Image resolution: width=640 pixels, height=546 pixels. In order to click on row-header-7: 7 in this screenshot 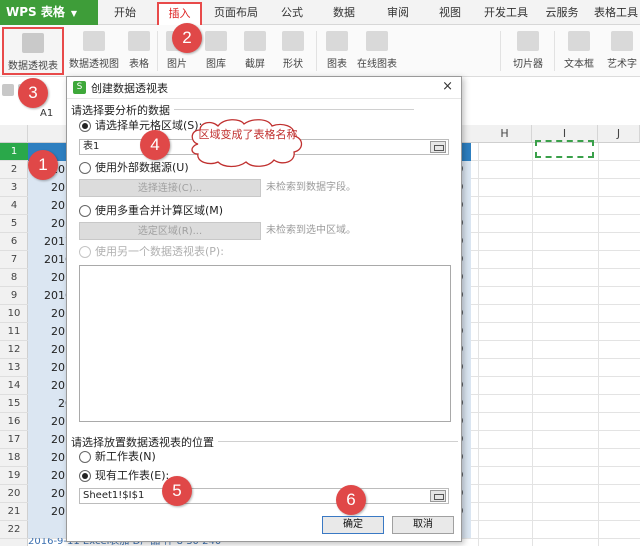, I will do `click(14, 260)`.